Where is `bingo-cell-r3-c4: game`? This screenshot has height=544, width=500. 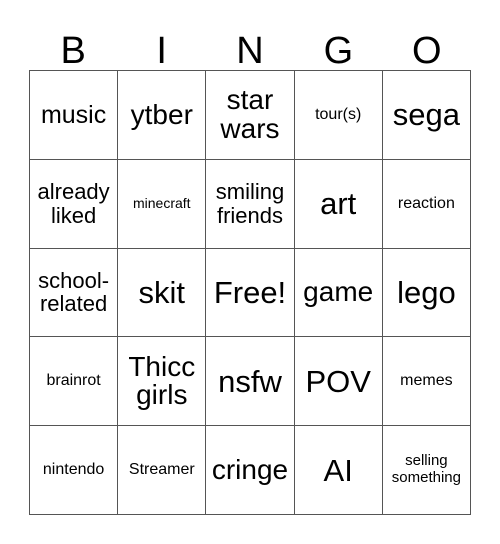
bingo-cell-r3-c4: game is located at coordinates (338, 293).